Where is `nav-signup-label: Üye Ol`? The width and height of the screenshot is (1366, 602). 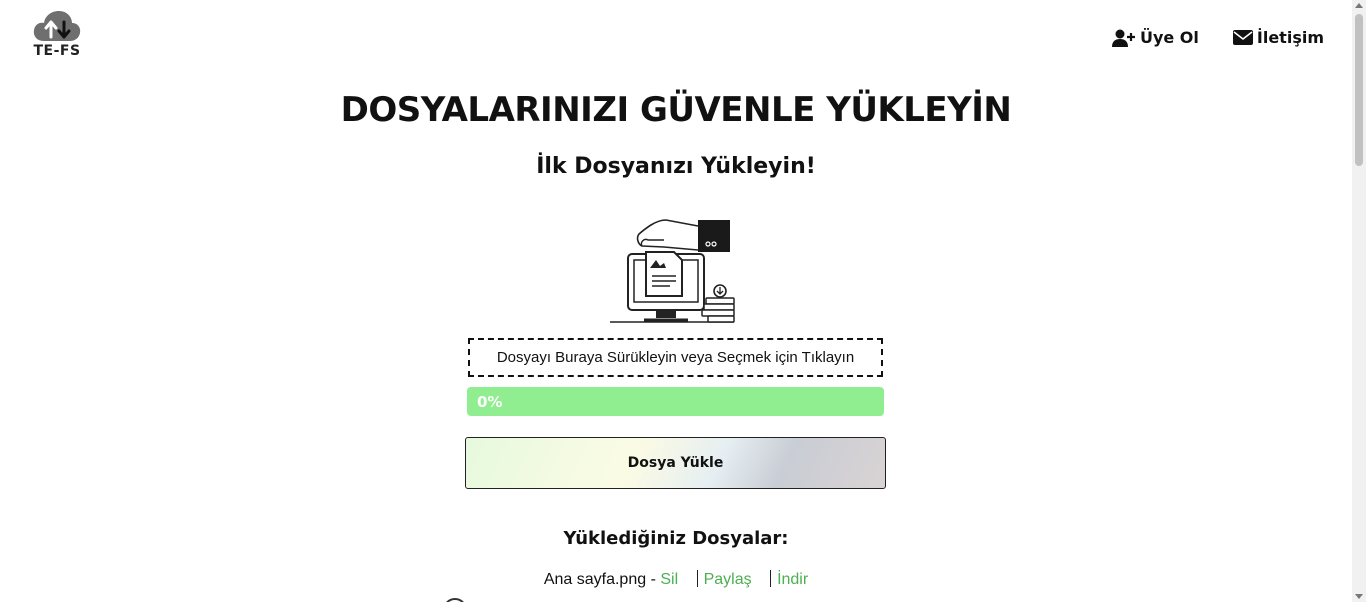
nav-signup-label: Üye Ol is located at coordinates (1169, 37).